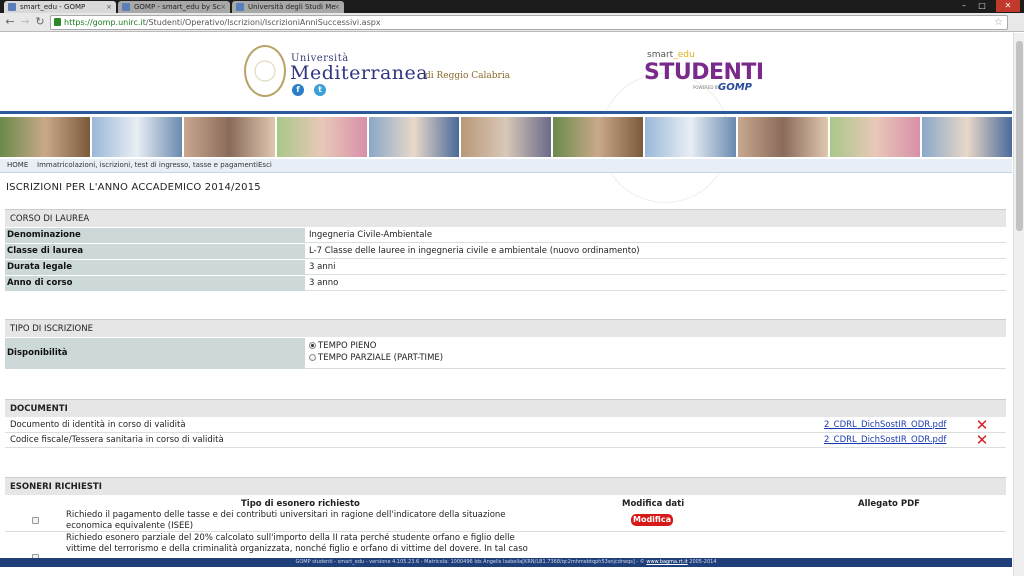 This screenshot has height=576, width=1024. I want to click on radio-tempo-pieno: TEMPO PIENO, so click(376, 346).